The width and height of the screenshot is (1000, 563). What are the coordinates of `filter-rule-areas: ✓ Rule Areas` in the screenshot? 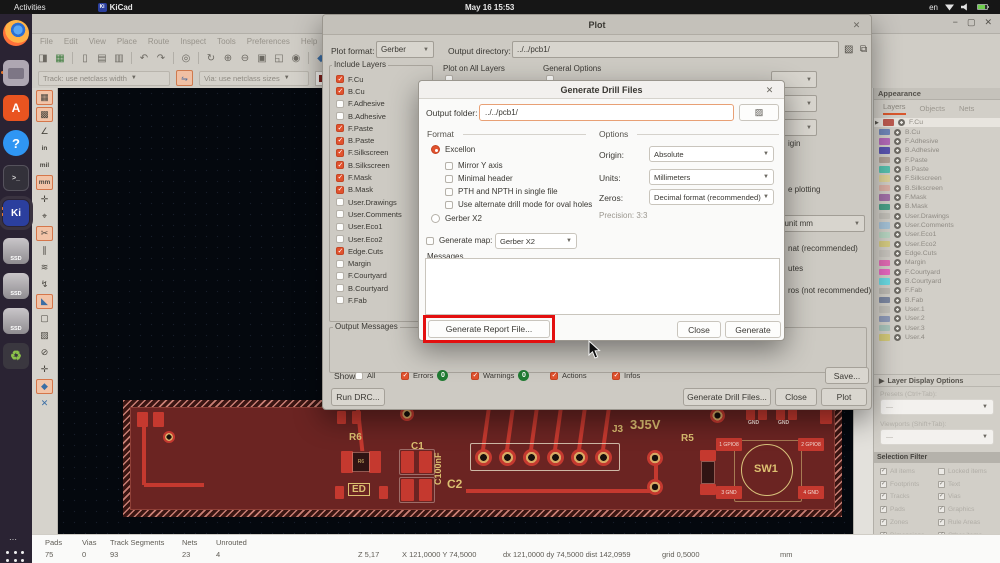 It's located at (968, 522).